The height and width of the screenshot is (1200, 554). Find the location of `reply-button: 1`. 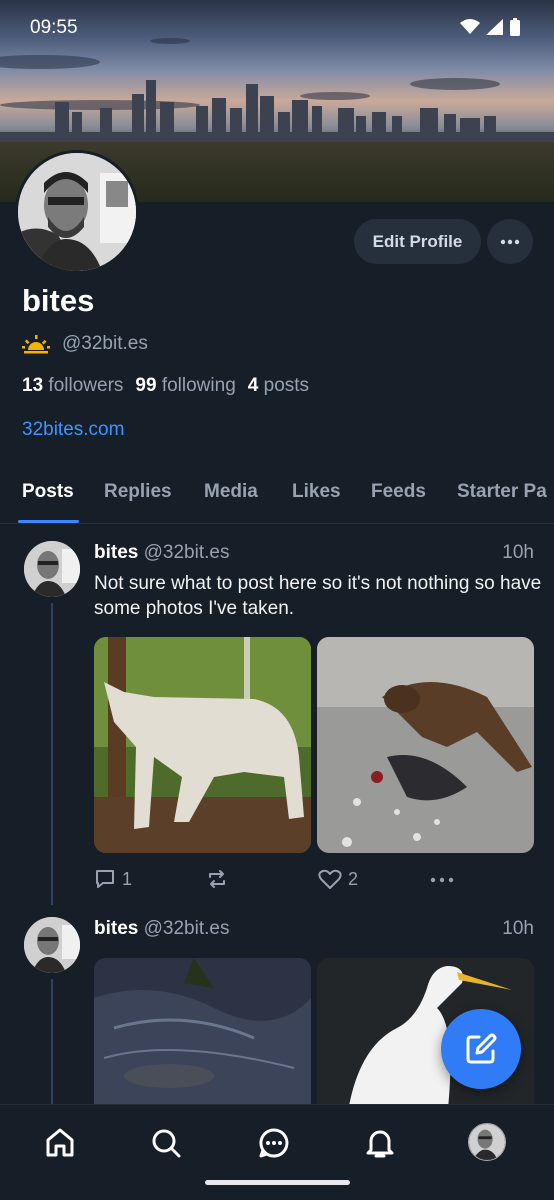

reply-button: 1 is located at coordinates (113, 879).